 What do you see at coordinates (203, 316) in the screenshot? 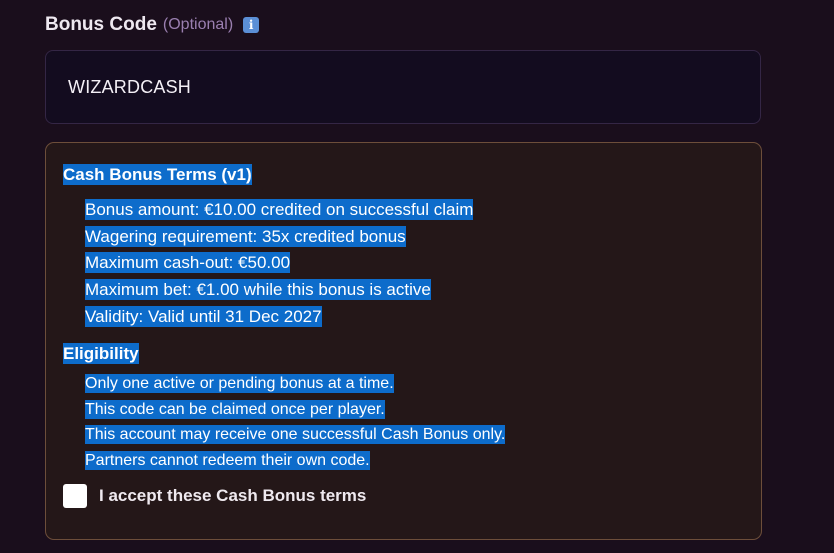
I see `terms-detail-validity: Validity: Valid until 31 Dec 2027` at bounding box center [203, 316].